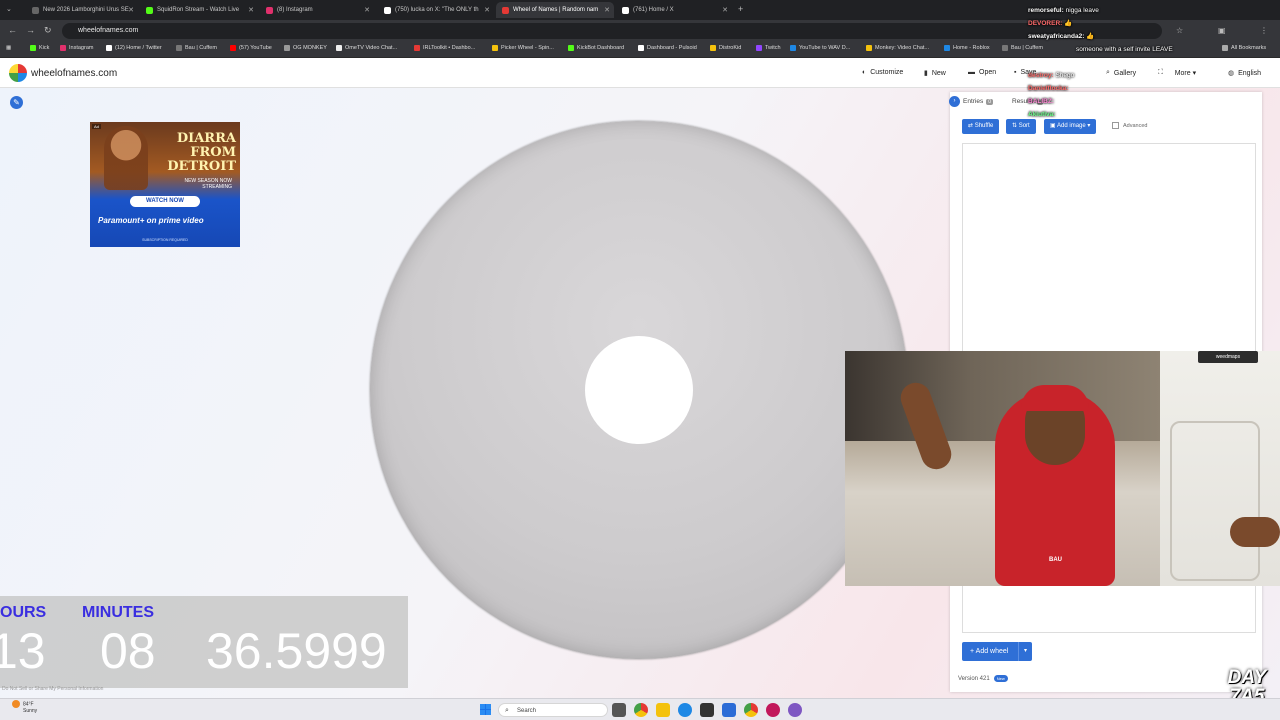 This screenshot has width=1280, height=720. Describe the element at coordinates (24, 707) in the screenshot. I see `weather-widget: 84°F Sunny` at that location.